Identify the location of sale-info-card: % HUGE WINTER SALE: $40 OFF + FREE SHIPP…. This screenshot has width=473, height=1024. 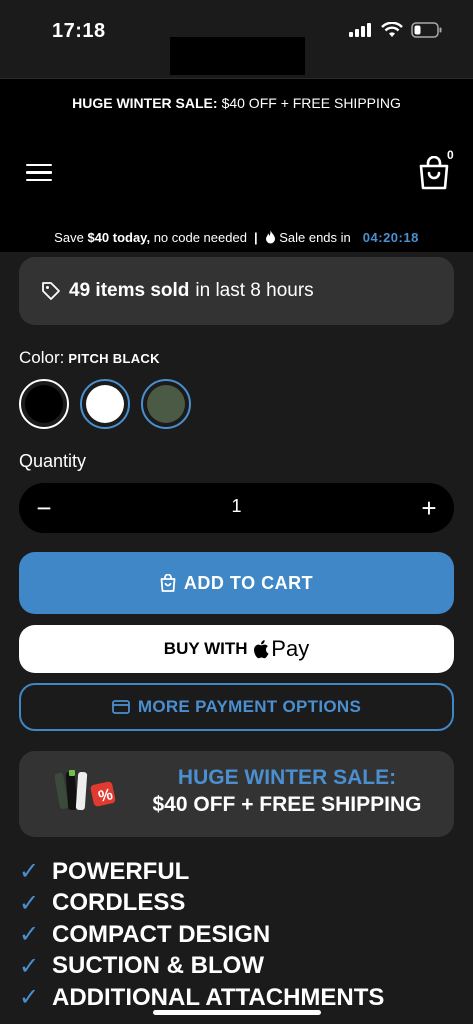
(236, 794).